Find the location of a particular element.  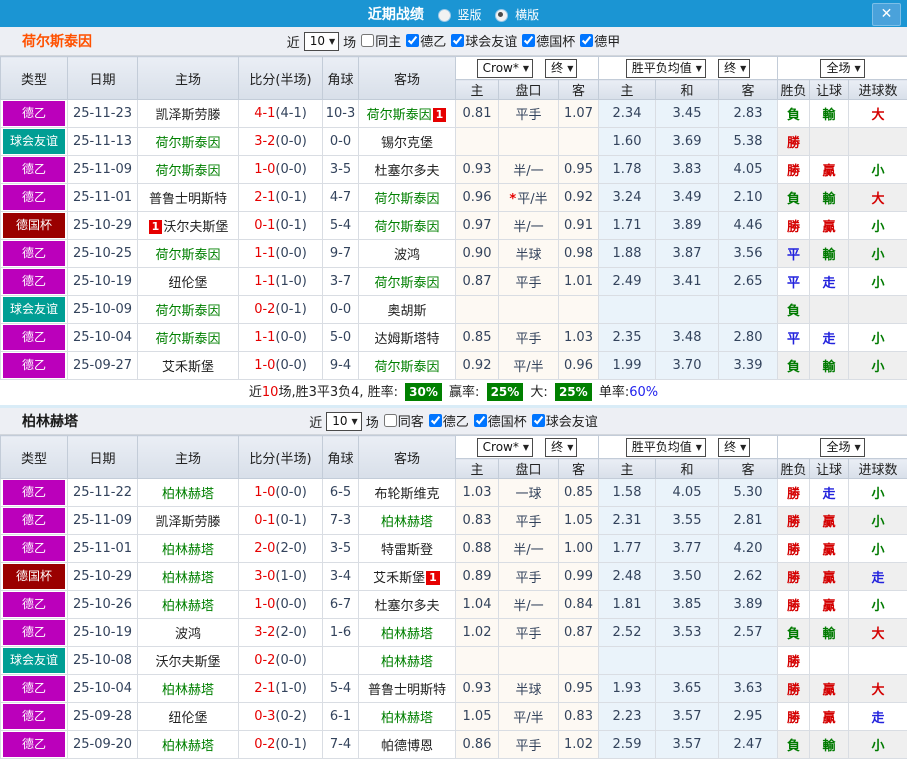

result-handicap-cell: 贏 is located at coordinates (829, 170).